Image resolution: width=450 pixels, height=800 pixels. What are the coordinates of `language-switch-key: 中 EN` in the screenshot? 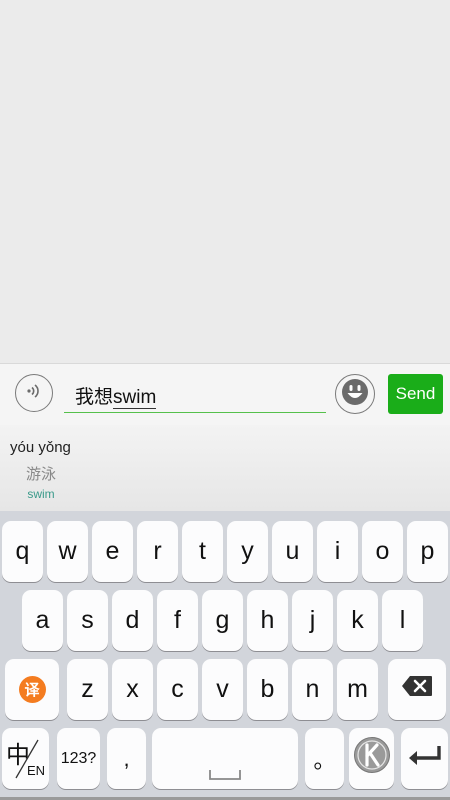 It's located at (25, 758).